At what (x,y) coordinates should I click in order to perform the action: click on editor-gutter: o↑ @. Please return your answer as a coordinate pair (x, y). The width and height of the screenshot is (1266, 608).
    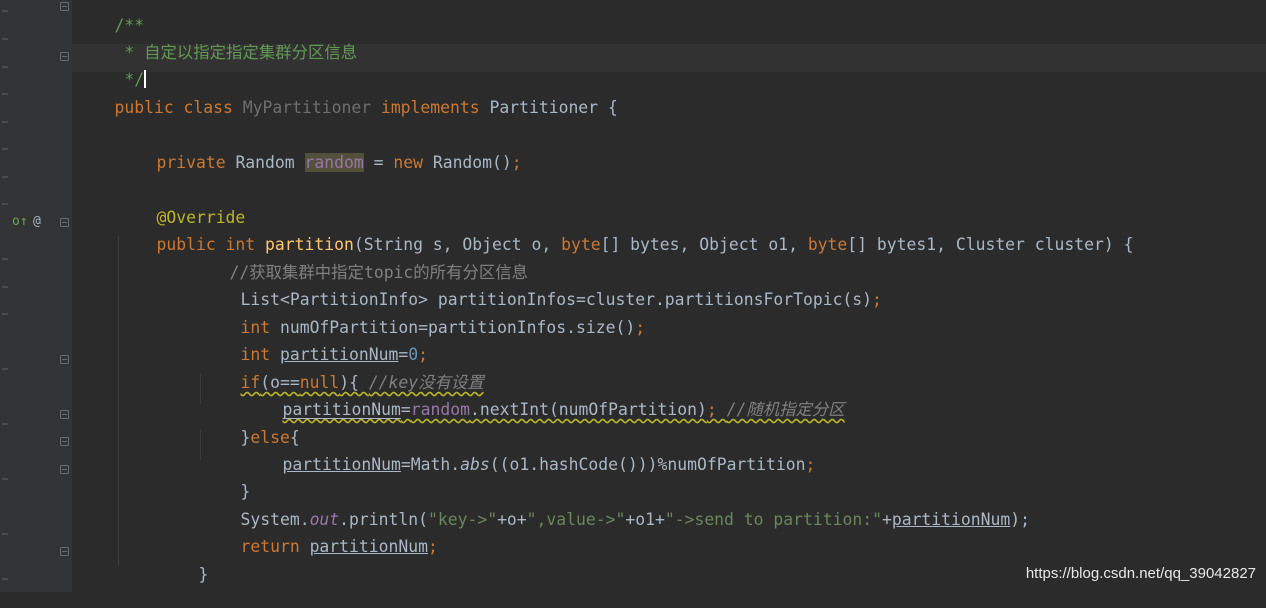
    Looking at the image, I should click on (36, 296).